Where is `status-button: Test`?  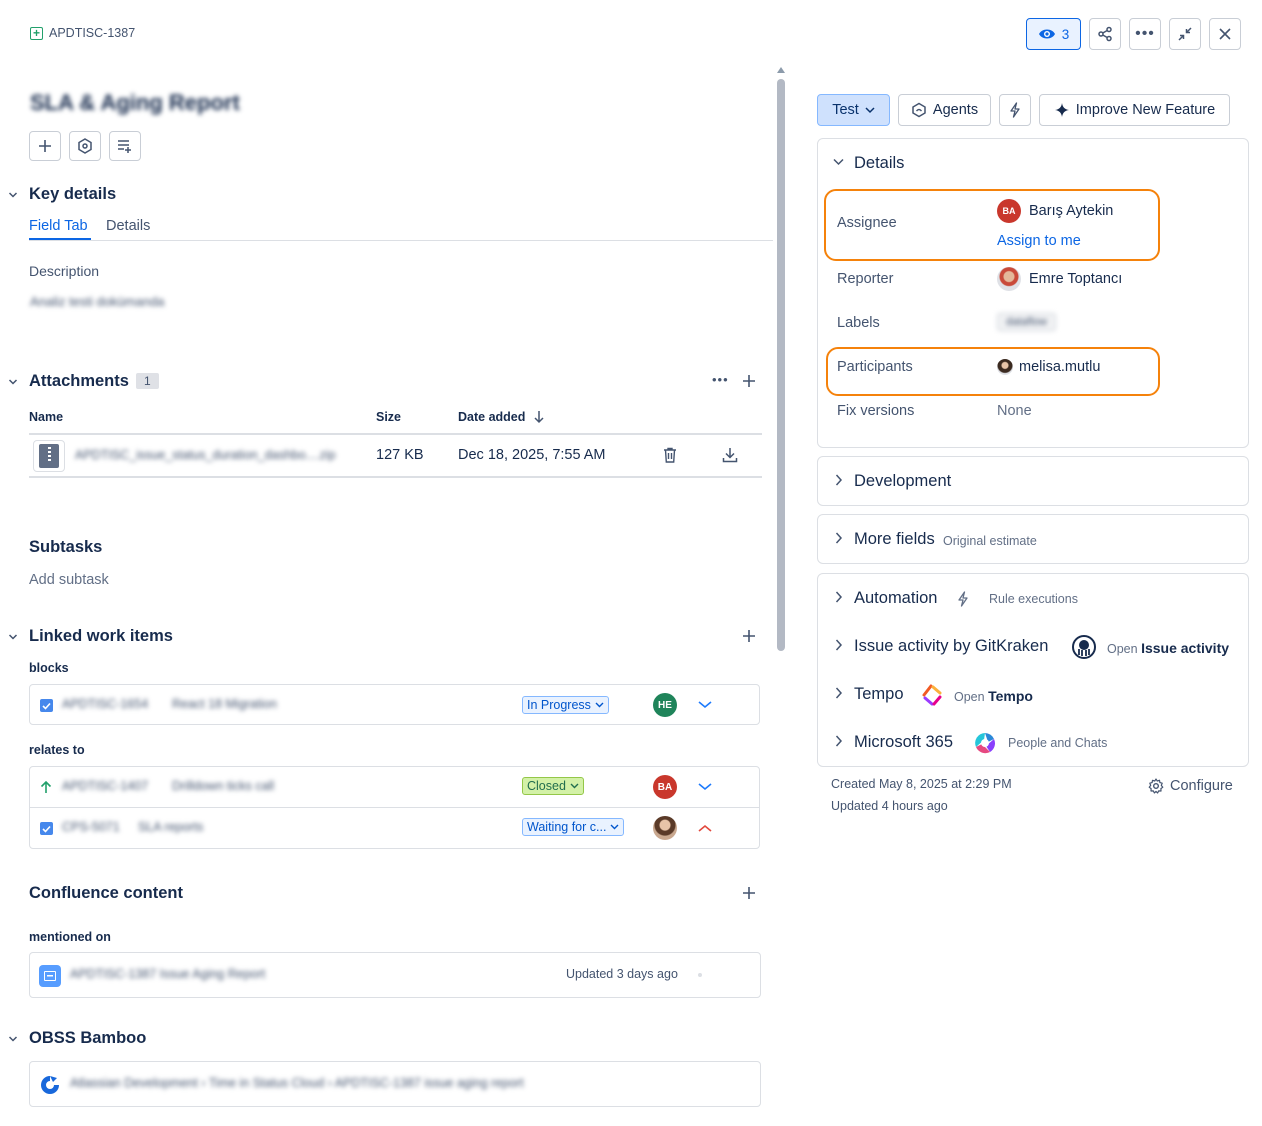 status-button: Test is located at coordinates (853, 110).